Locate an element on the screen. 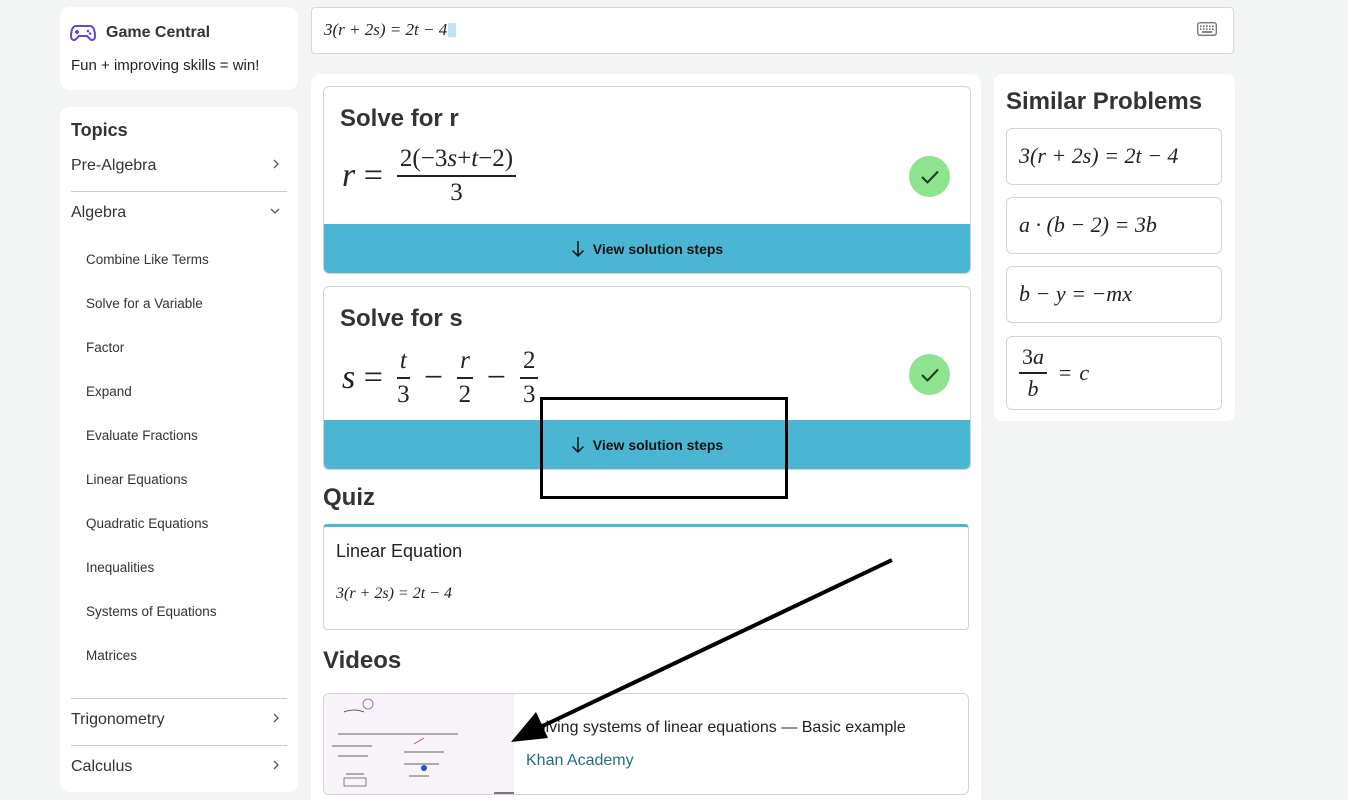 This screenshot has width=1348, height=800. equation-input: 3(r + 2s) = 2t − 4 is located at coordinates (772, 30).